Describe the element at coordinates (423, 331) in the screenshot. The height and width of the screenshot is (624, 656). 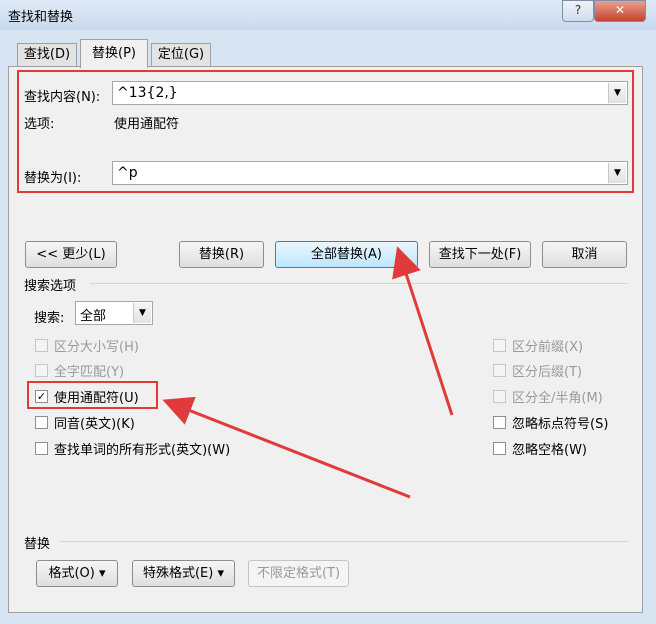
I see `arrow-to-replace-all` at that location.